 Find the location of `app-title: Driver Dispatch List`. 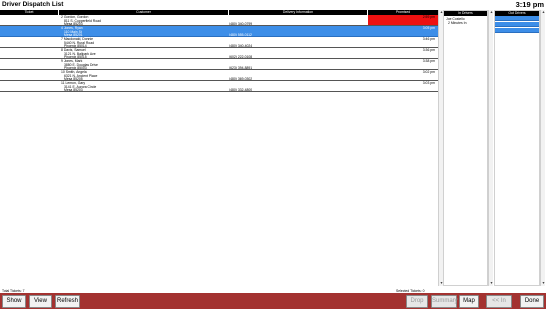

app-title: Driver Dispatch List is located at coordinates (33, 4).